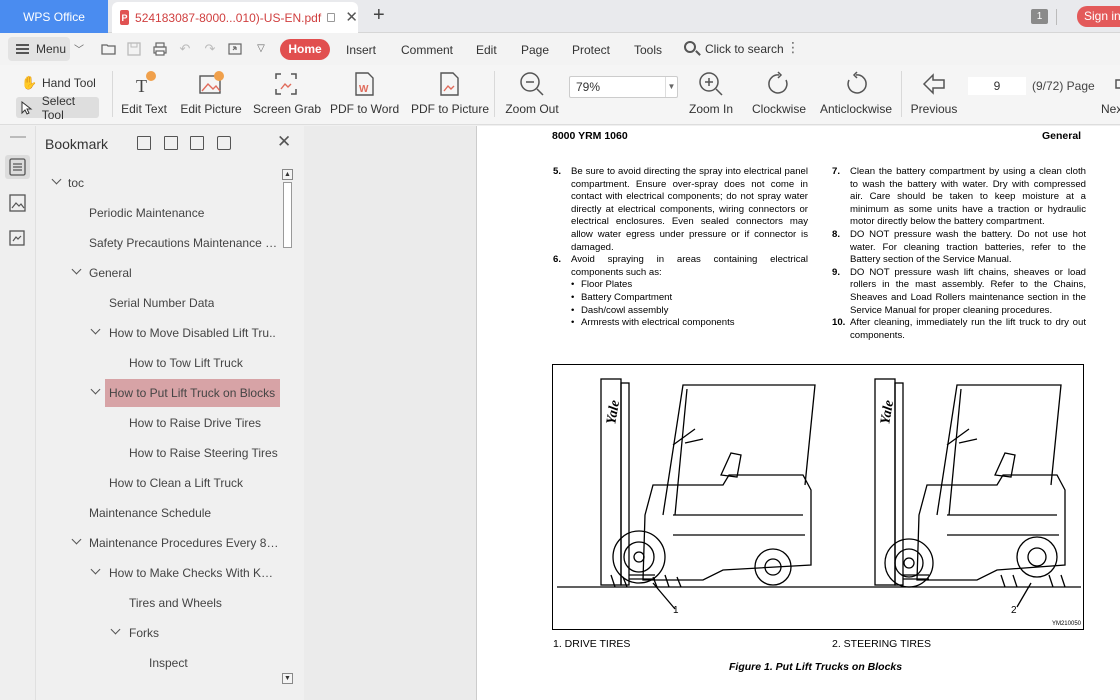  I want to click on bookmark-item: How to Clean a Lift Truck, so click(160, 483).